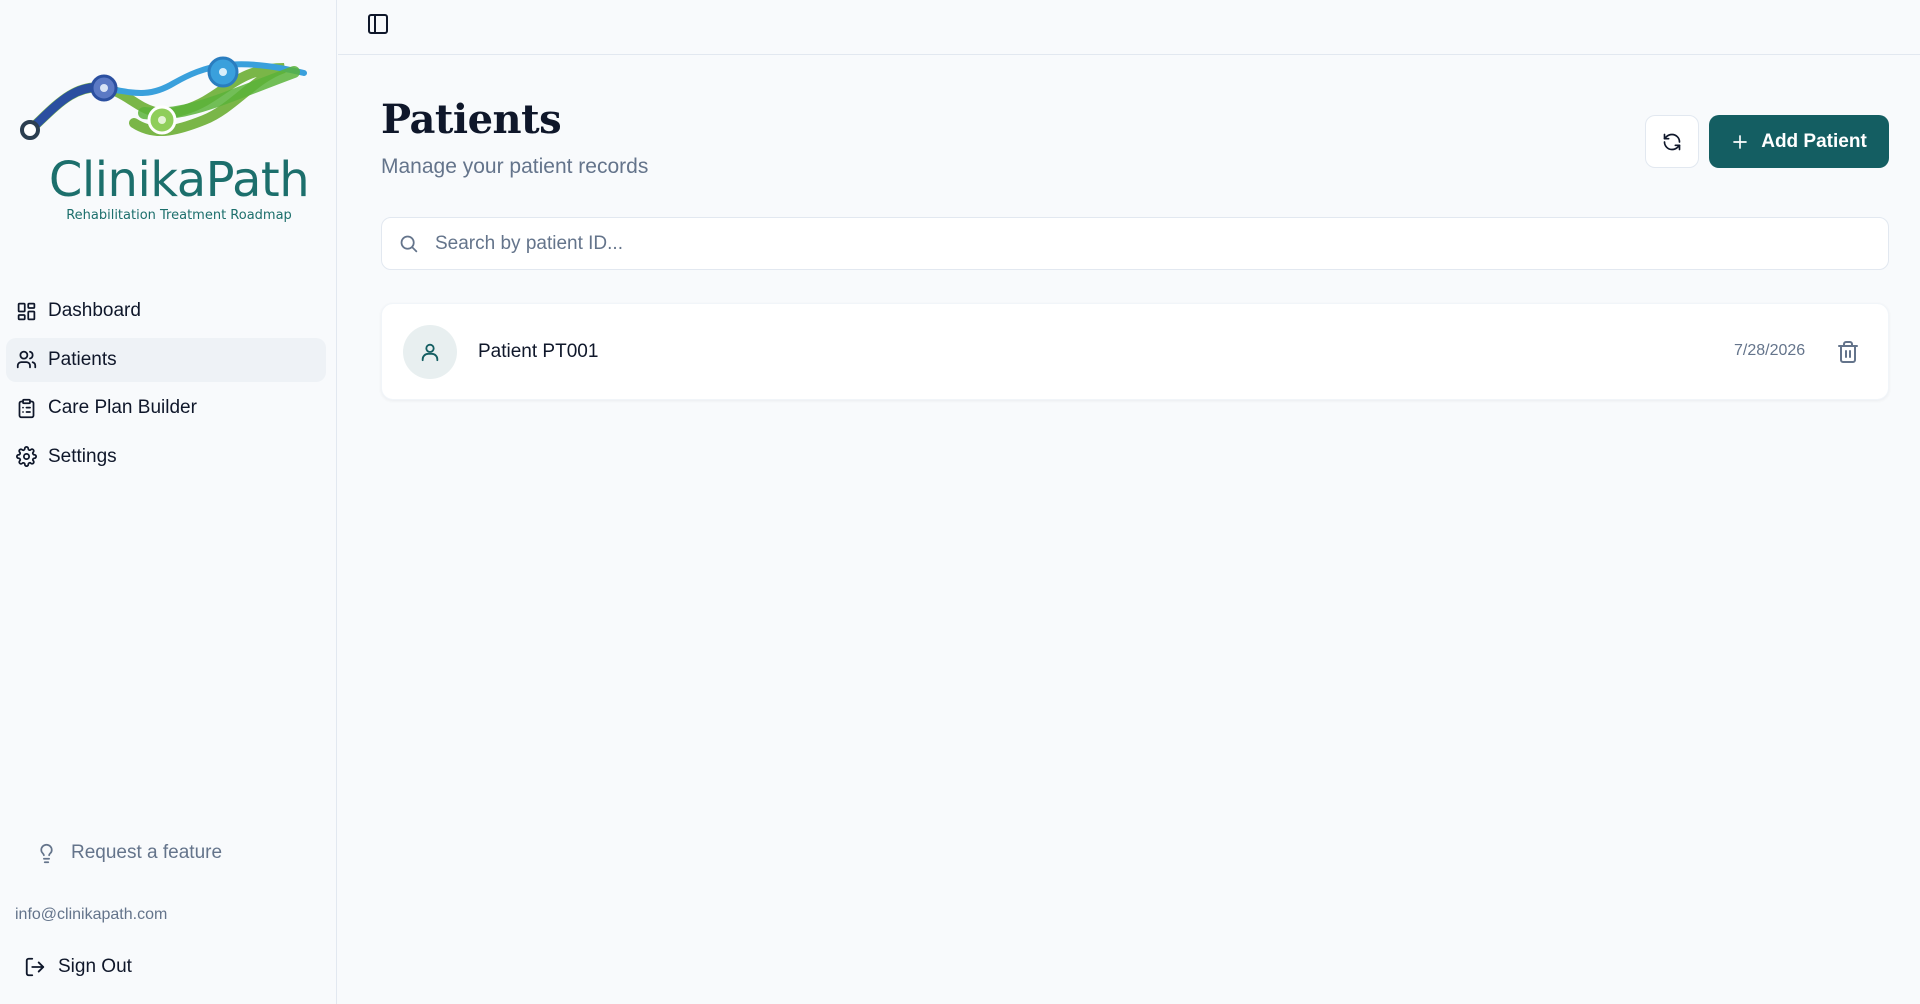 Image resolution: width=1920 pixels, height=1004 pixels. Describe the element at coordinates (26, 359) in the screenshot. I see `users-icon` at that location.